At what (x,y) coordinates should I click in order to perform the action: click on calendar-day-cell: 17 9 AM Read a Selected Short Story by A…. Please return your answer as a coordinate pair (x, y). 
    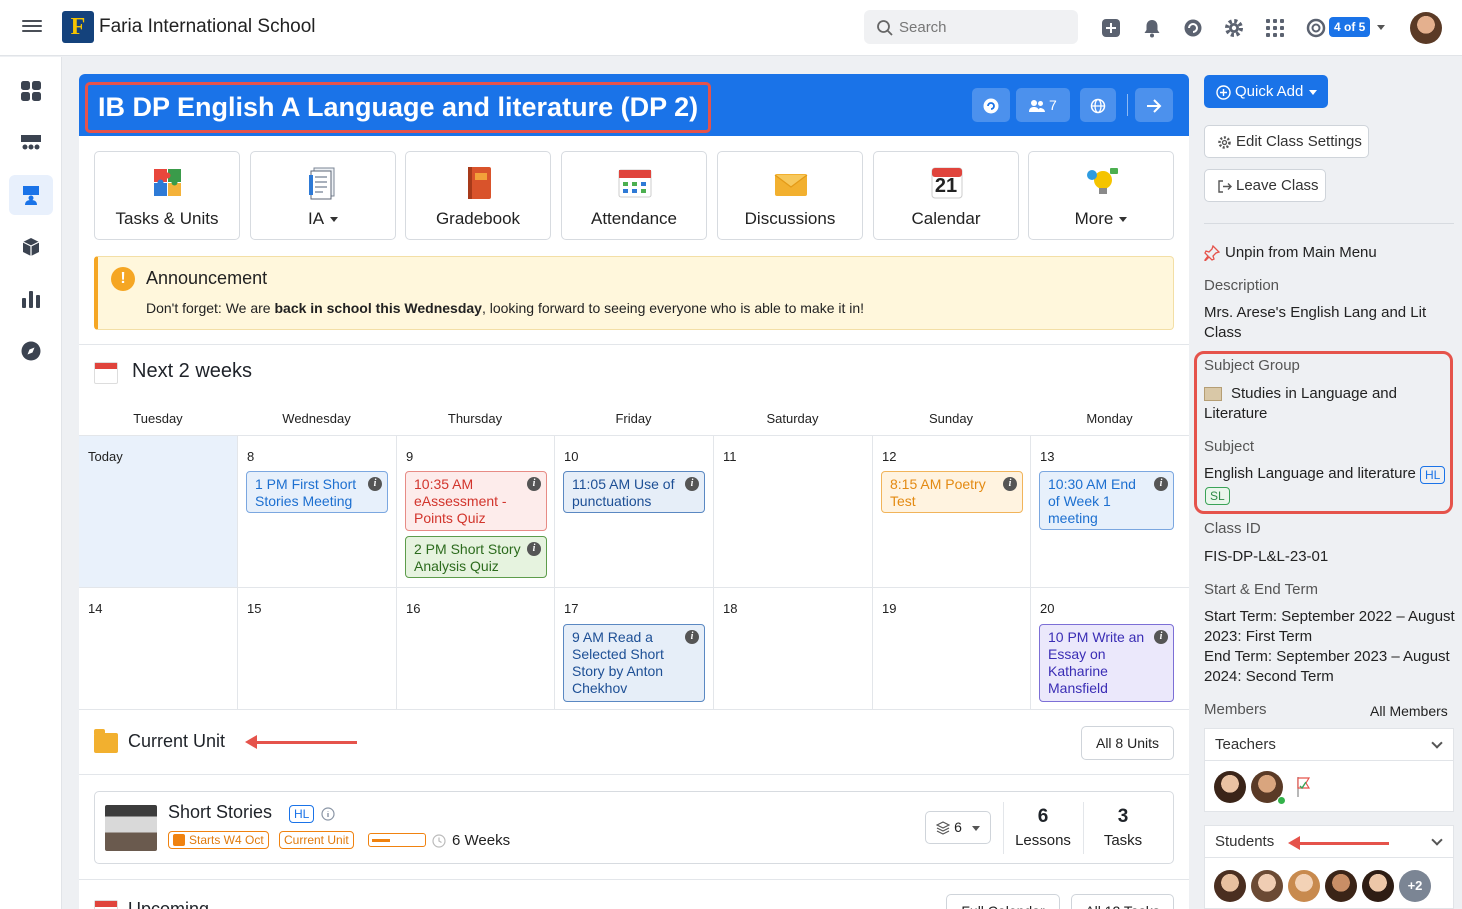
    Looking at the image, I should click on (634, 649).